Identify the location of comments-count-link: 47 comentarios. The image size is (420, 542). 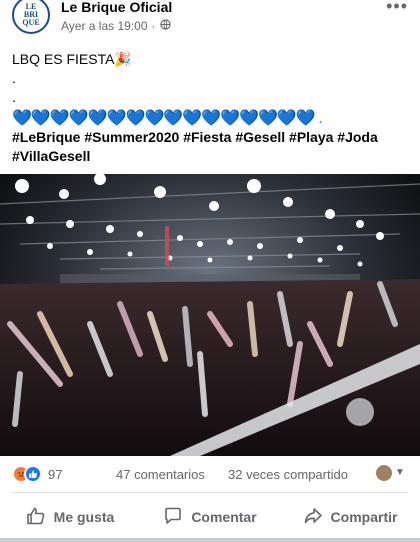
(160, 474).